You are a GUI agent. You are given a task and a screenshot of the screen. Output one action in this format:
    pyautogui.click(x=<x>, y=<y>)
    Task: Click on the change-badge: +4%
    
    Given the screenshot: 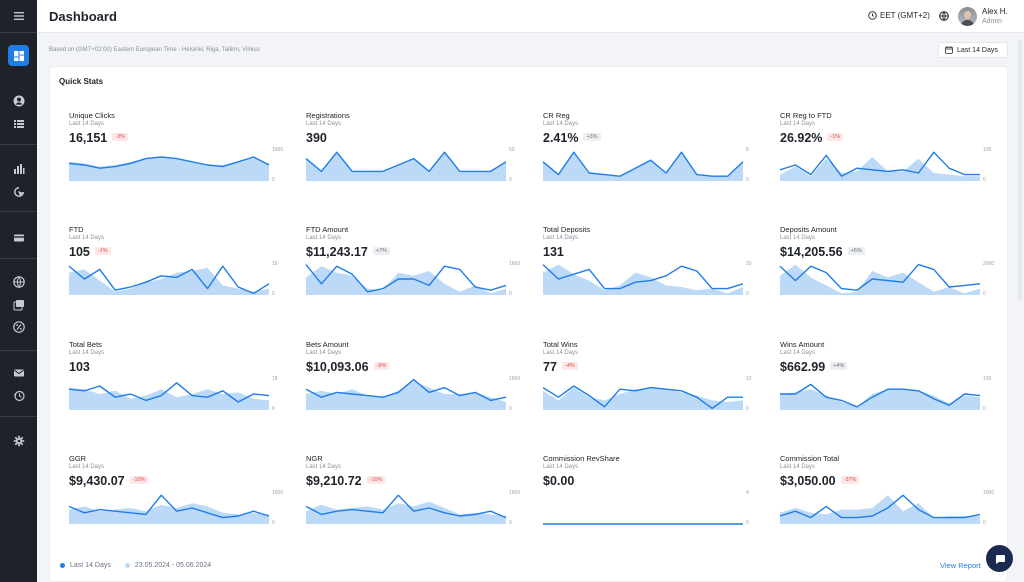 What is the action you would take?
    pyautogui.click(x=839, y=365)
    